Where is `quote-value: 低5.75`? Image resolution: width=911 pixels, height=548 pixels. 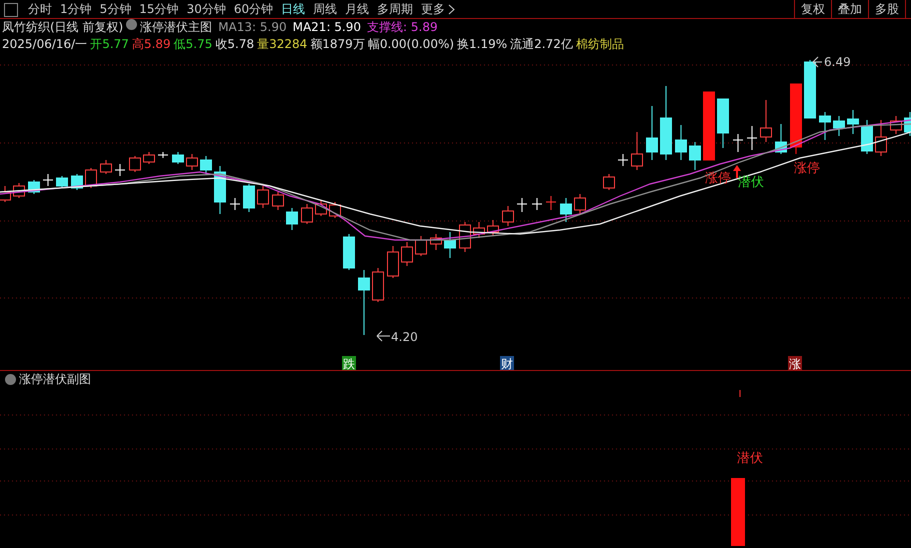 quote-value: 低5.75 is located at coordinates (193, 44).